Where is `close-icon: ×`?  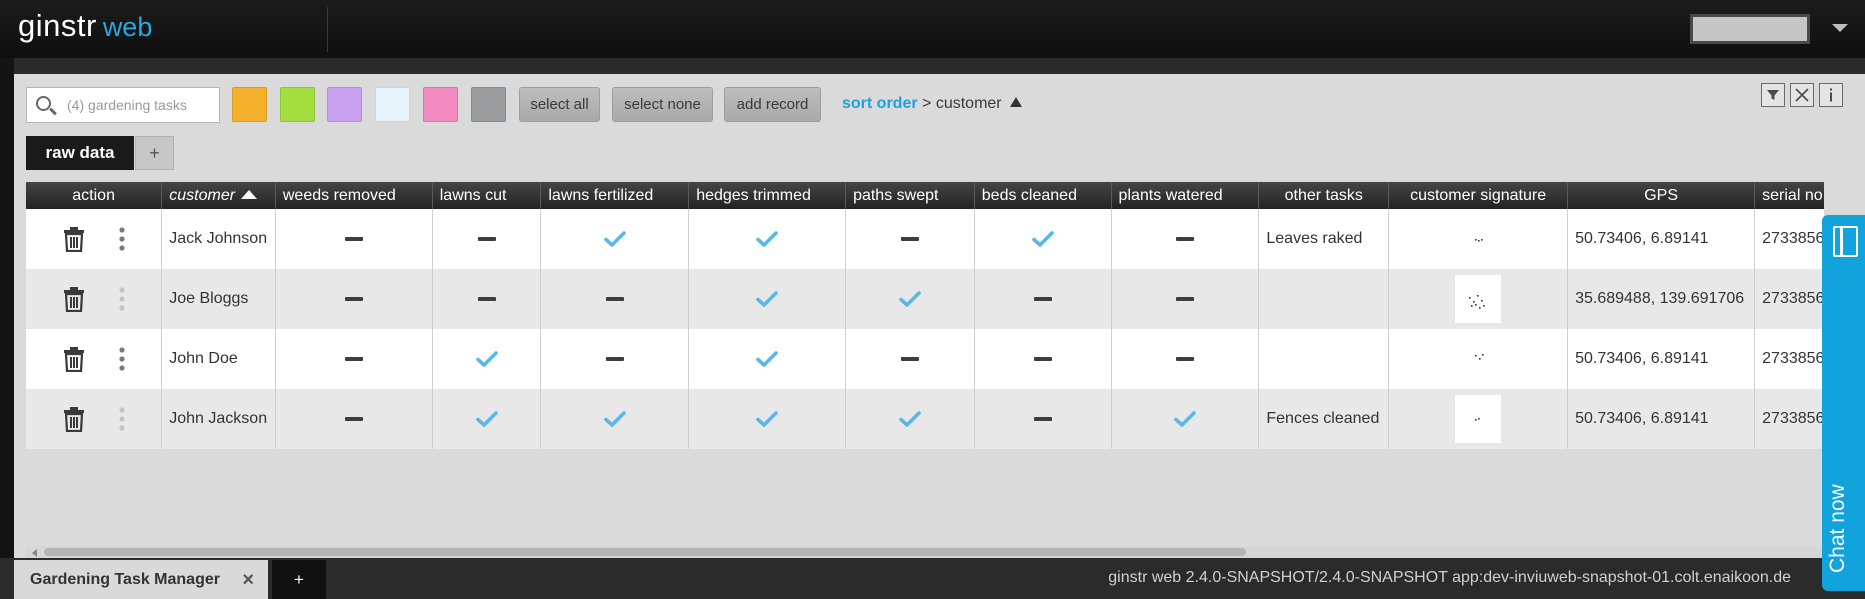 close-icon: × is located at coordinates (248, 580).